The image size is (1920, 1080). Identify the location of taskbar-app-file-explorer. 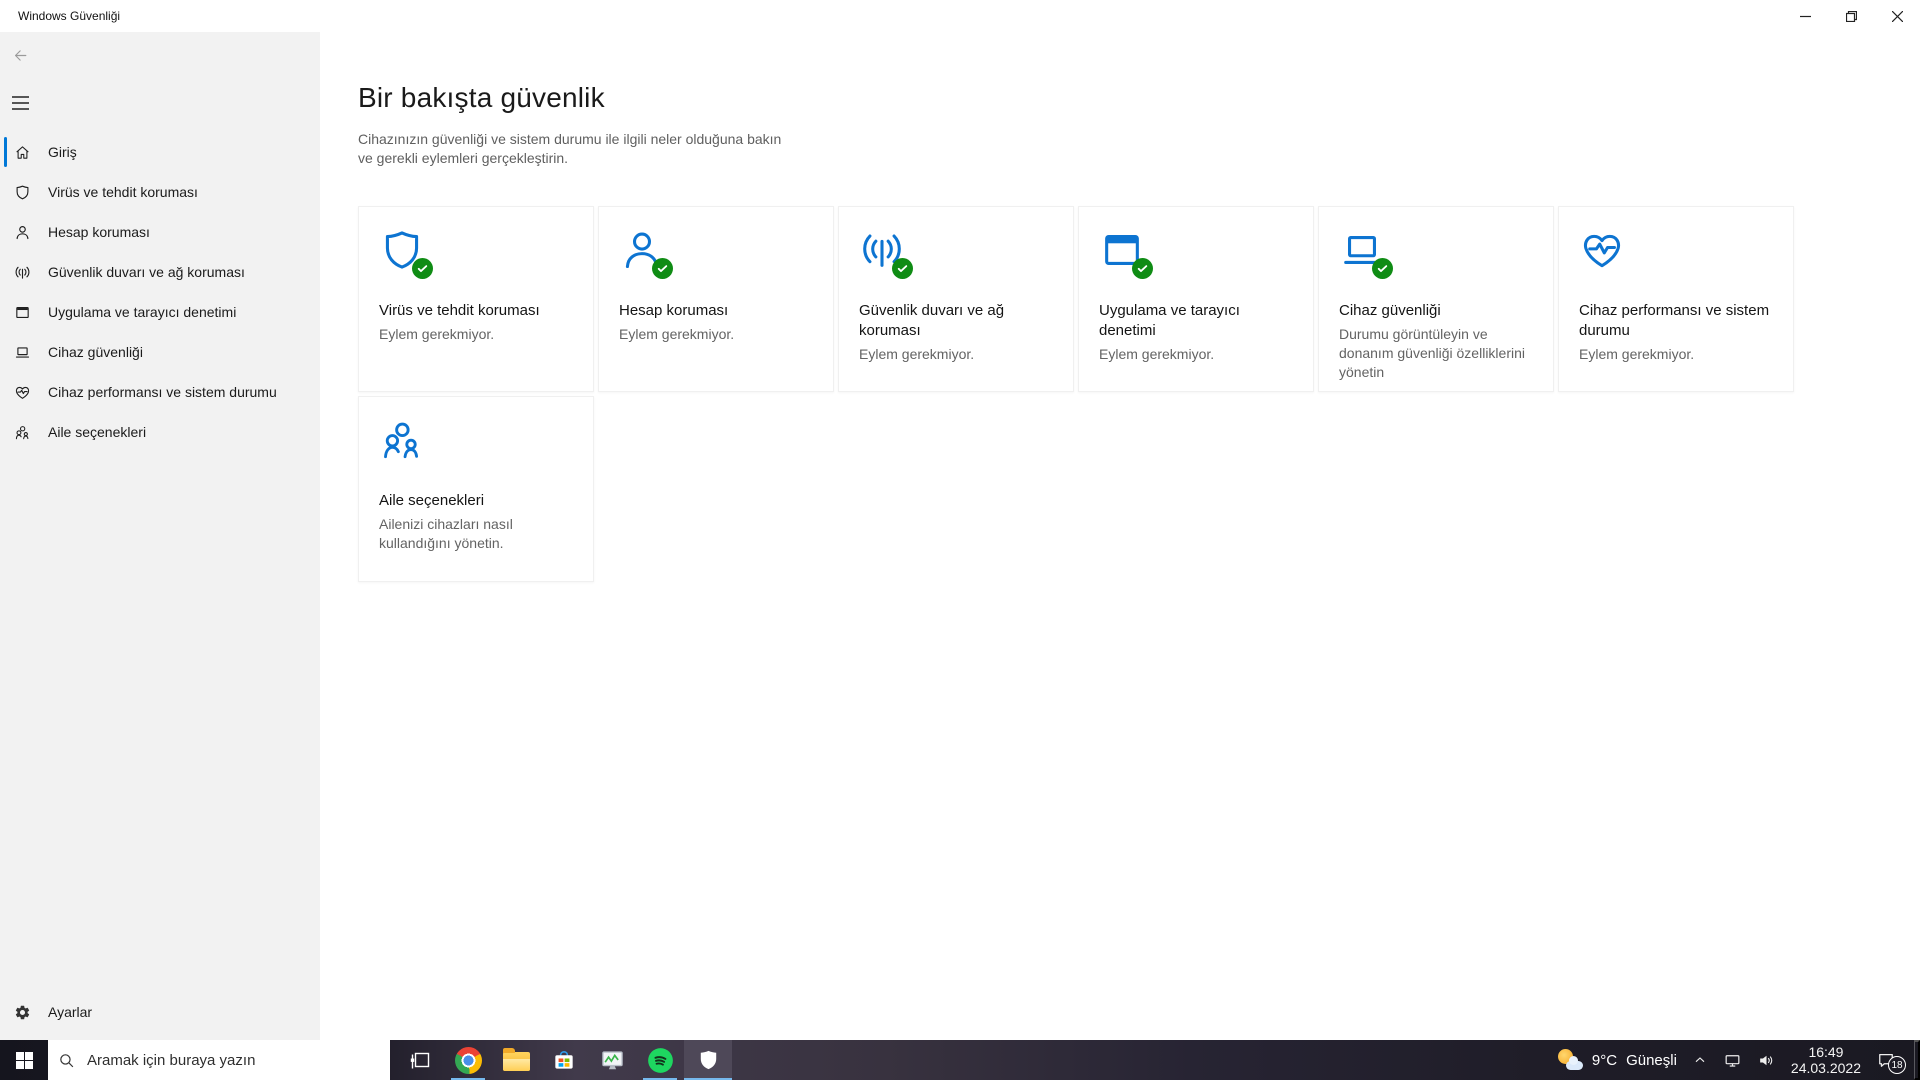
(516, 1060).